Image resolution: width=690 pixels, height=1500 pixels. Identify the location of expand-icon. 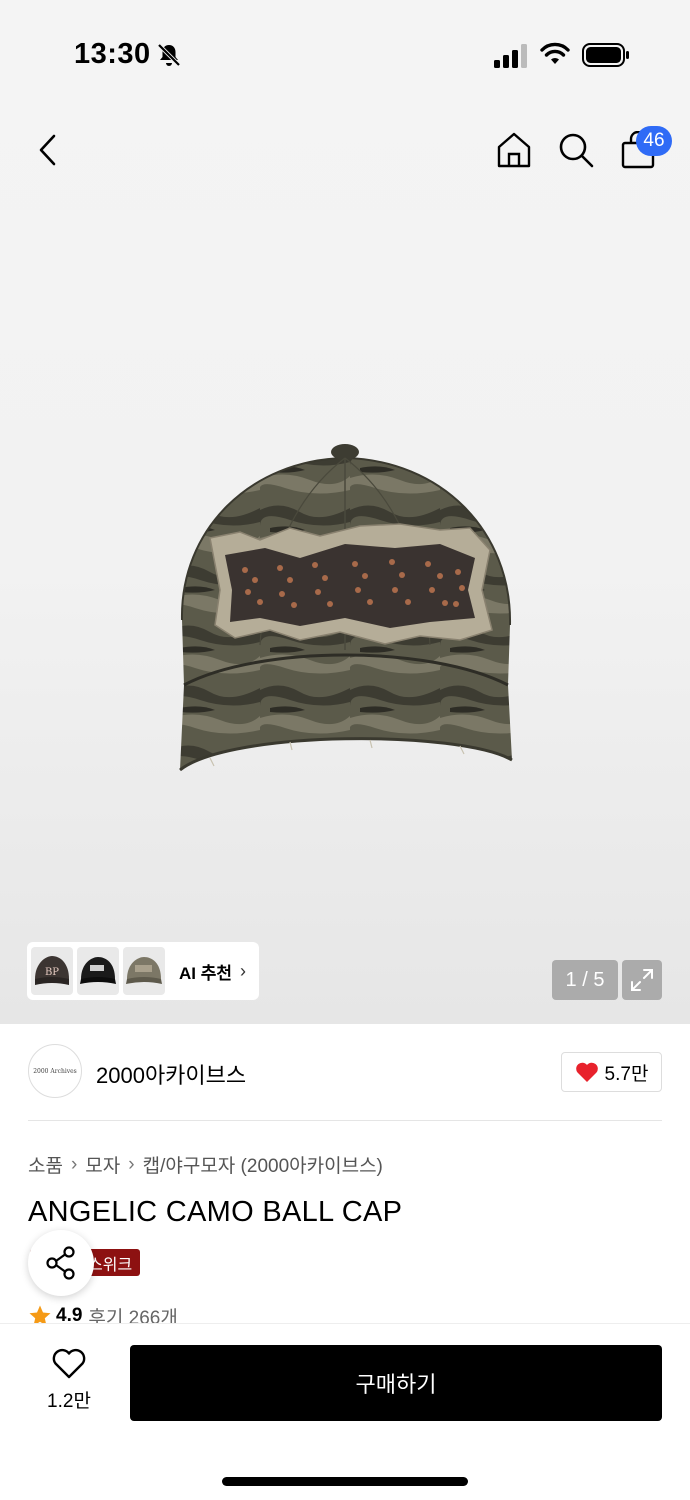
(642, 980).